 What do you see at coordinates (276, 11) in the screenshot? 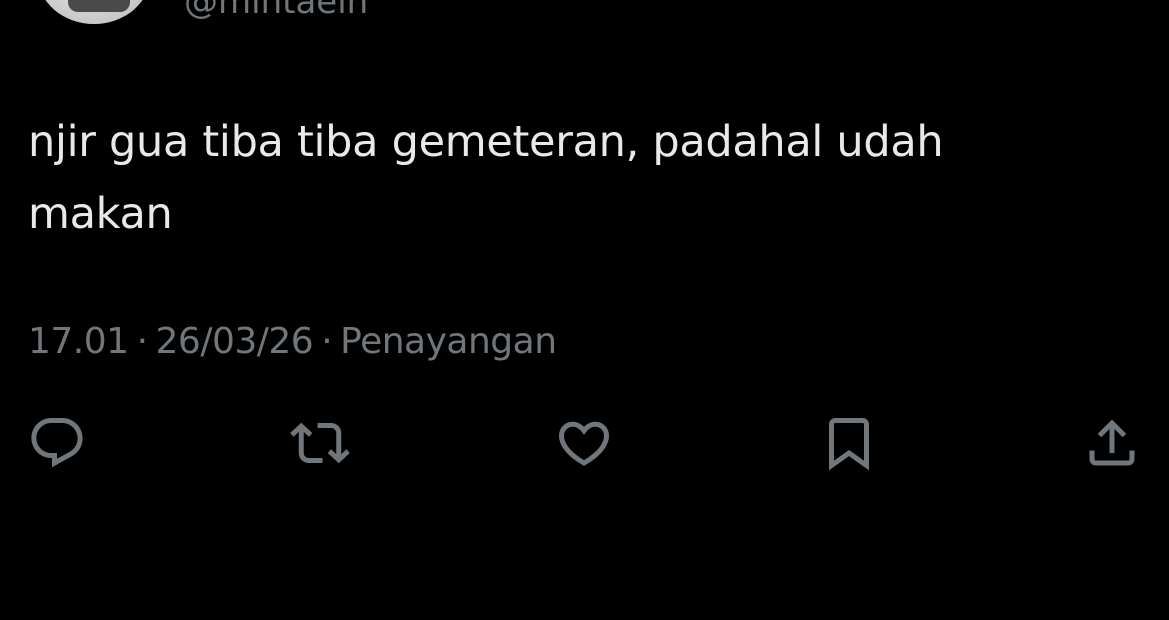
I see `user-handle: @mintaein` at bounding box center [276, 11].